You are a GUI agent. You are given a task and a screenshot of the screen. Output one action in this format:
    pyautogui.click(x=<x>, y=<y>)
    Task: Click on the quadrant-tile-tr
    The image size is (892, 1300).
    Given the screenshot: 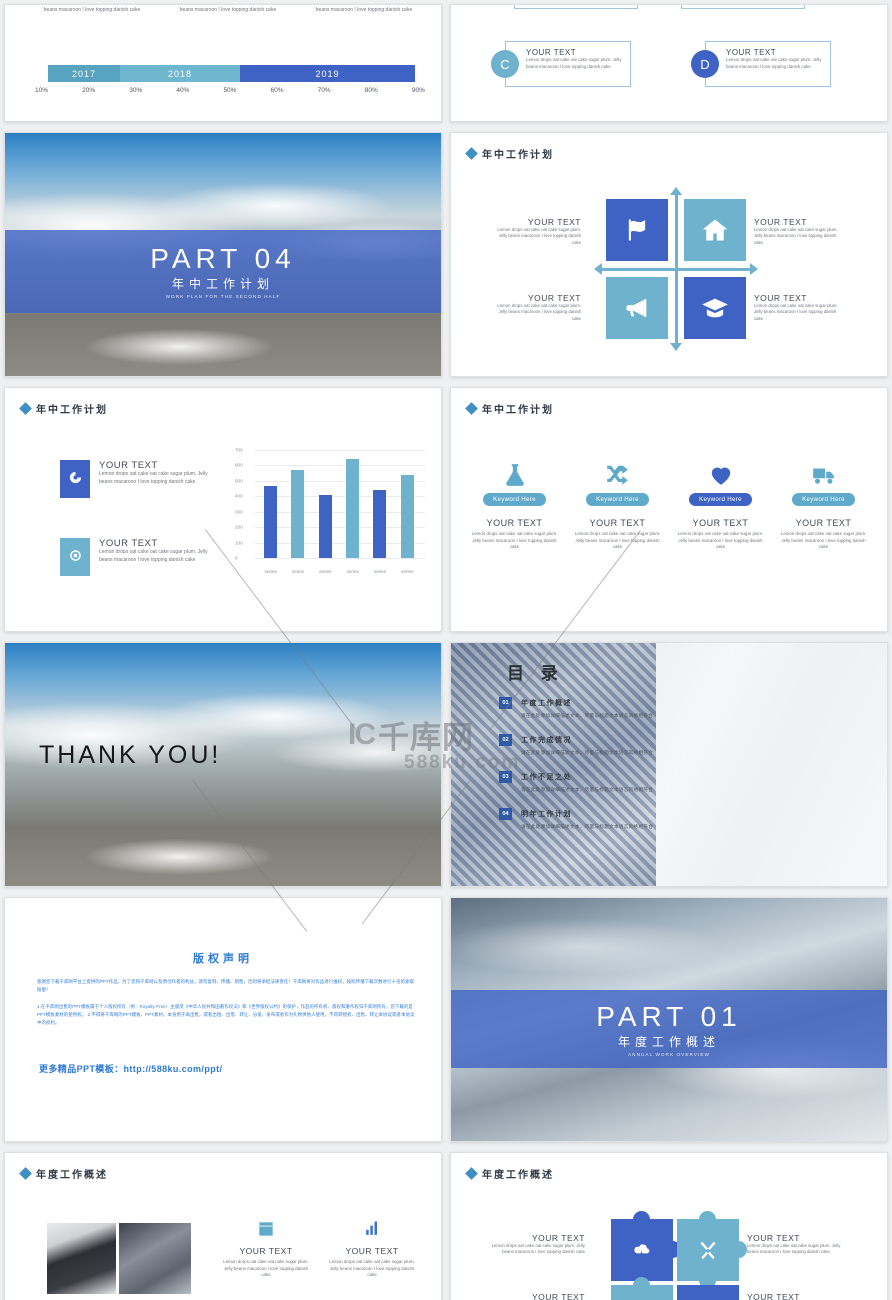 What is the action you would take?
    pyautogui.click(x=715, y=230)
    